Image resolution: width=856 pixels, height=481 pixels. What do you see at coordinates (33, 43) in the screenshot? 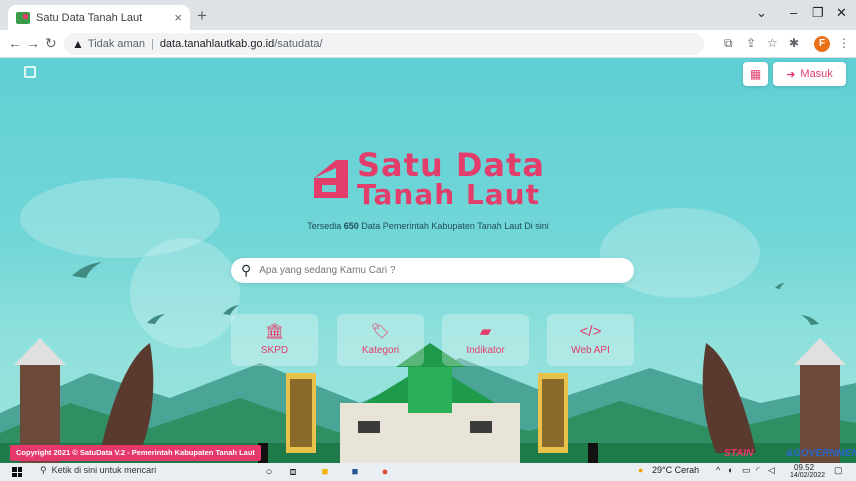
I see `forward-icon: →` at bounding box center [33, 43].